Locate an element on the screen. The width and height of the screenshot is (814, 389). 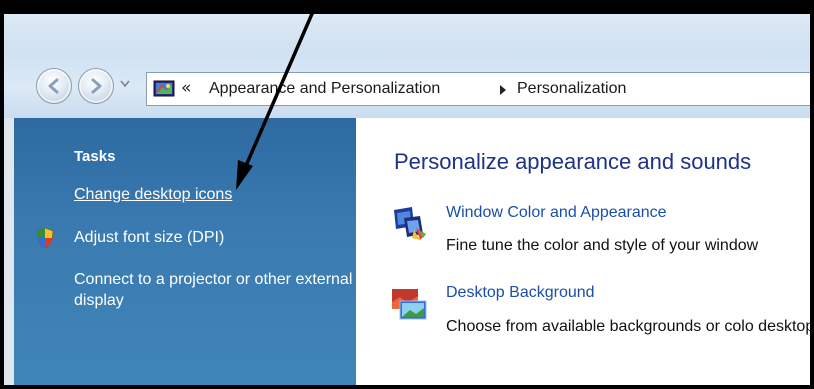
control-panel-icon is located at coordinates (164, 88).